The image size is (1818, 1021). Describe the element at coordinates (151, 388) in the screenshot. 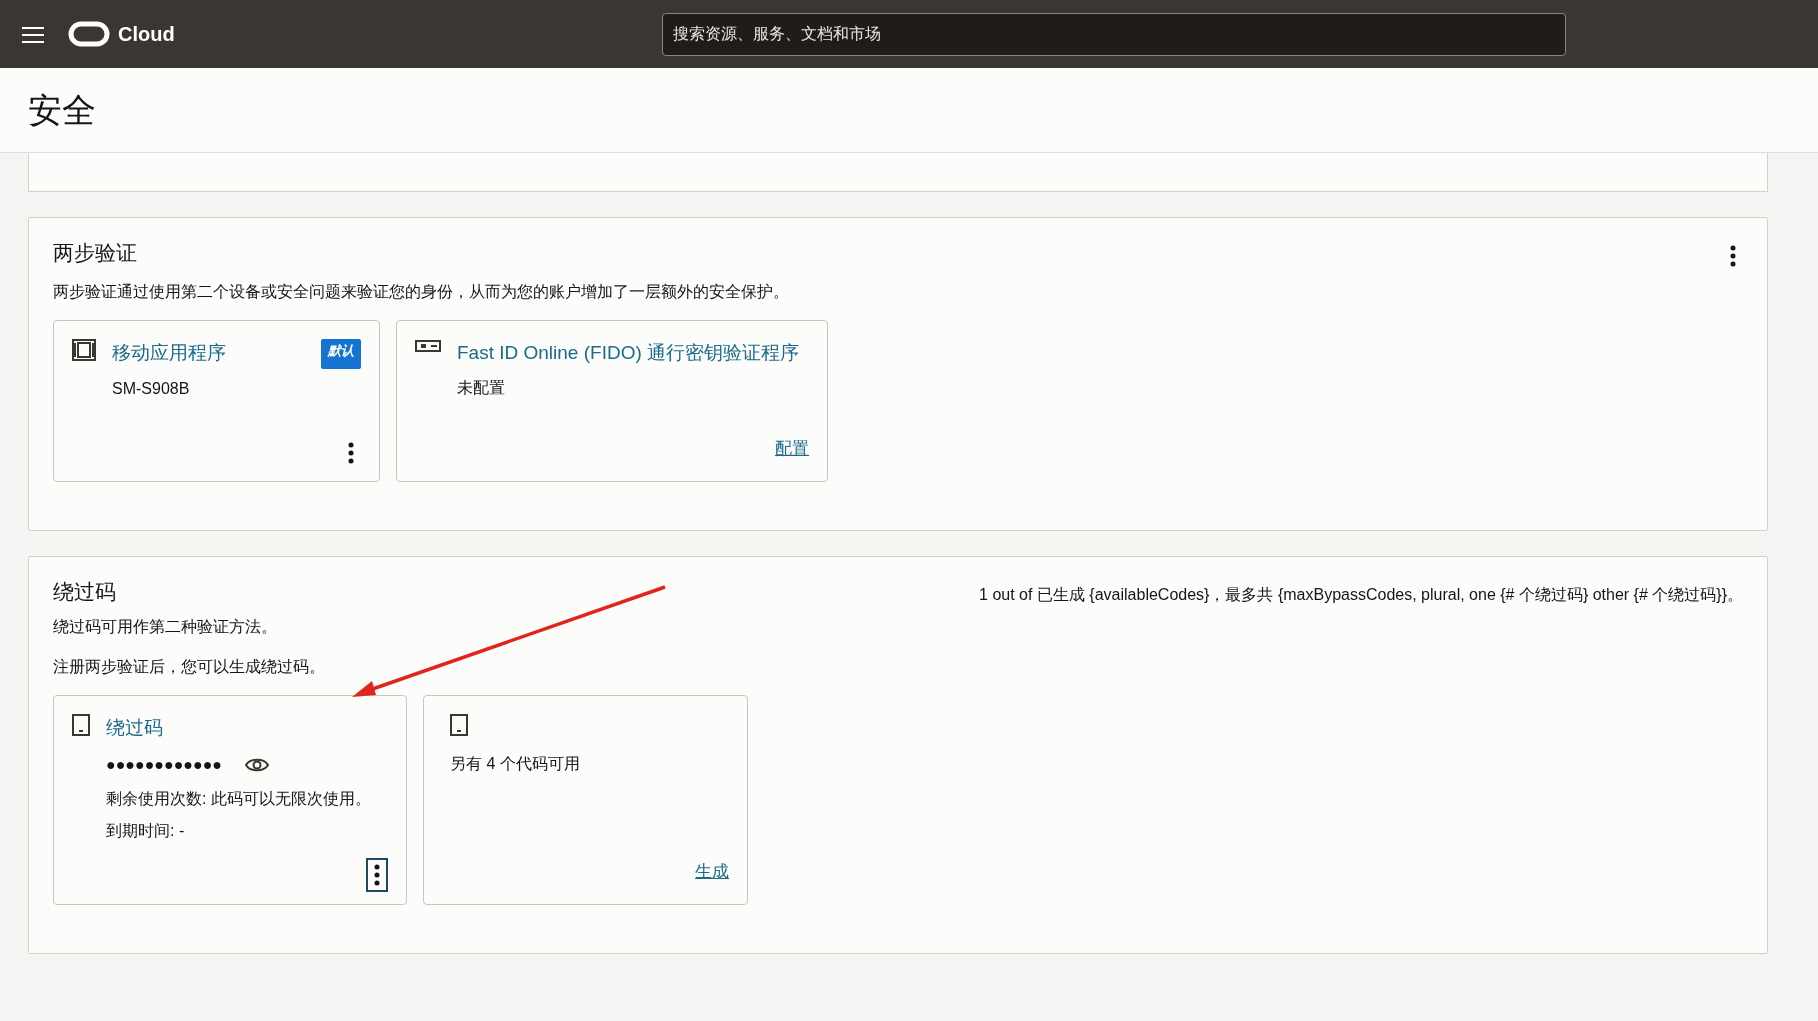

I see `method-detail: SM-S908B` at that location.